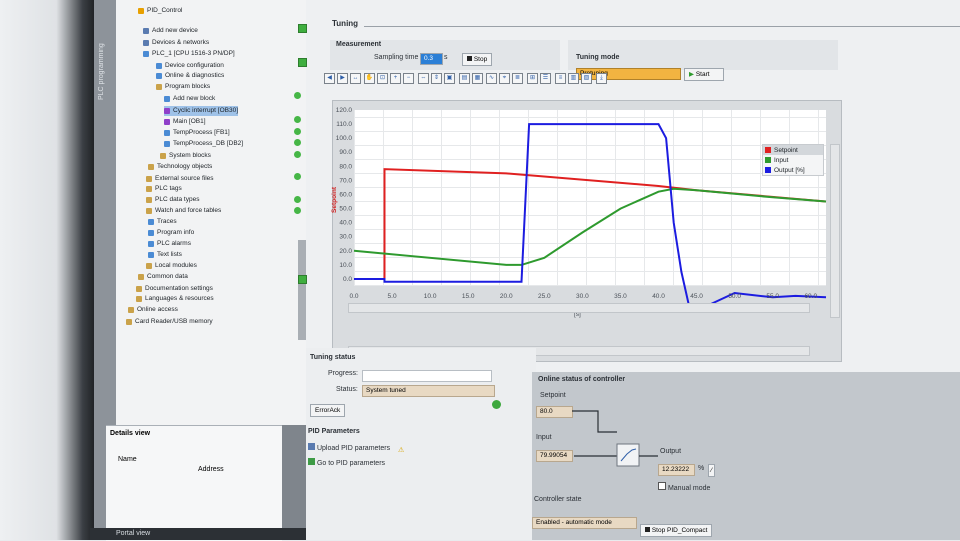 The height and width of the screenshot is (541, 960). I want to click on tree-item: Languages & resources, so click(175, 299).